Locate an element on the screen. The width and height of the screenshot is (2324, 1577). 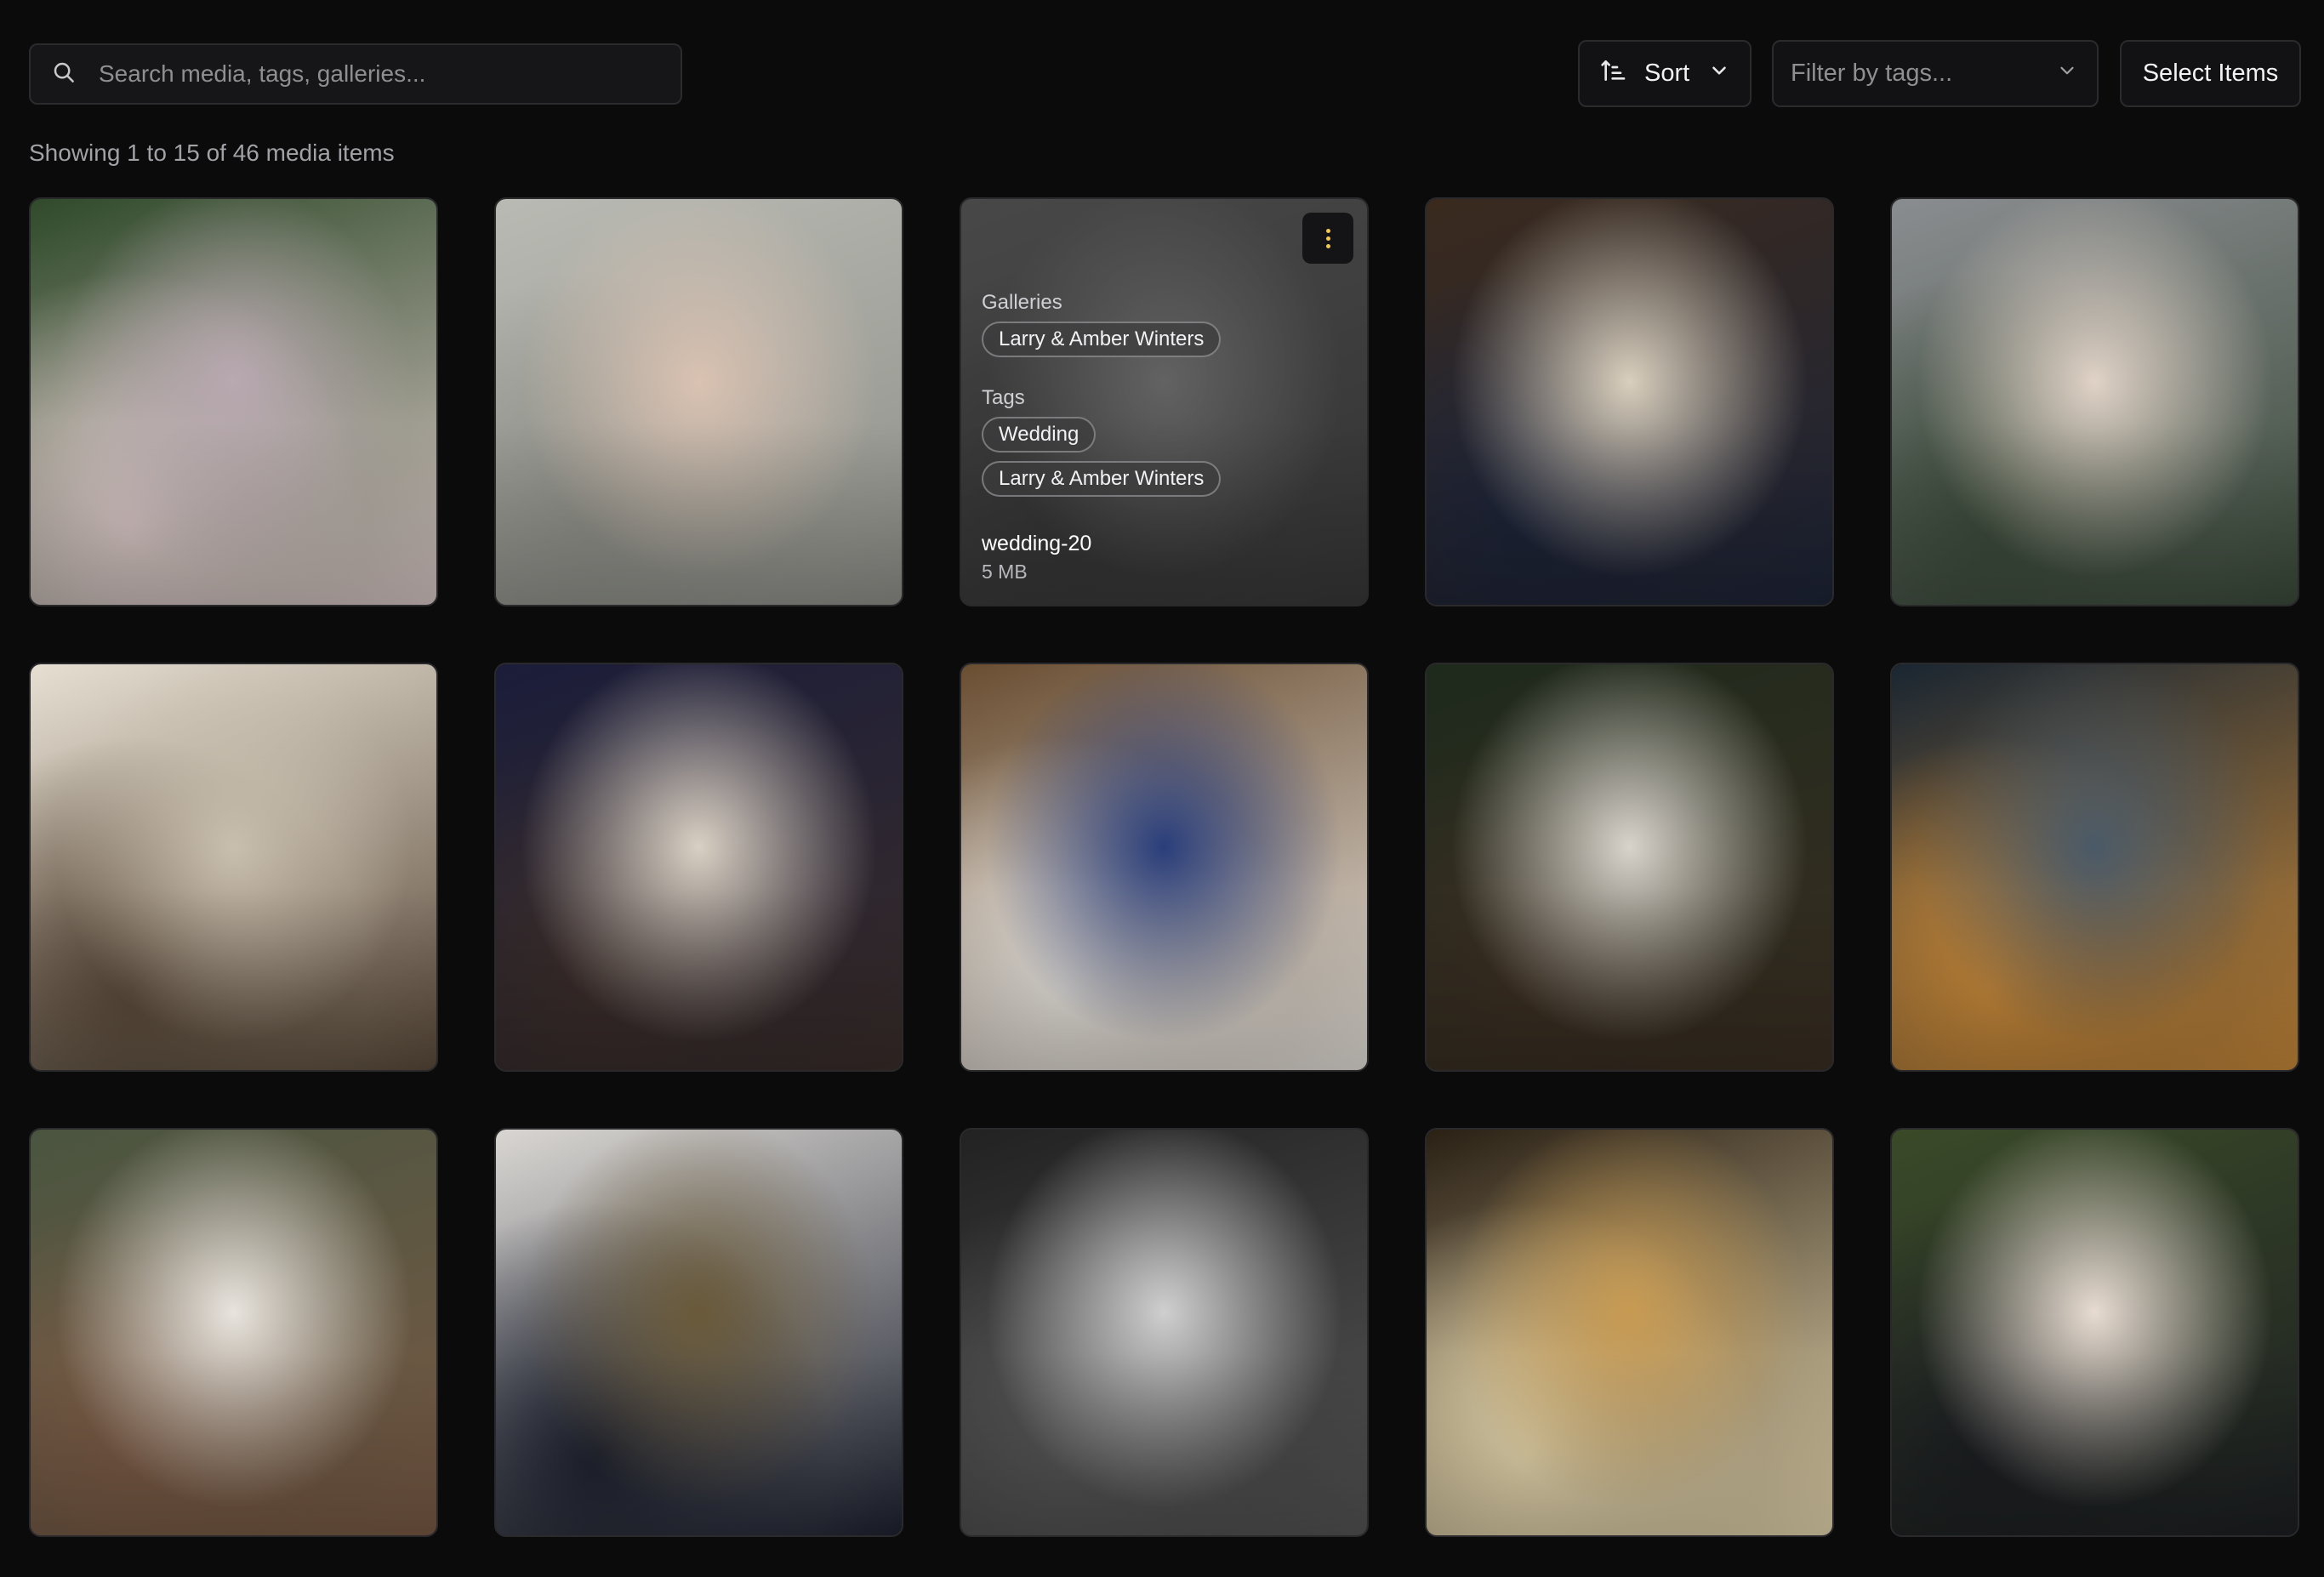
media-tile-ring-hands is located at coordinates (699, 402).